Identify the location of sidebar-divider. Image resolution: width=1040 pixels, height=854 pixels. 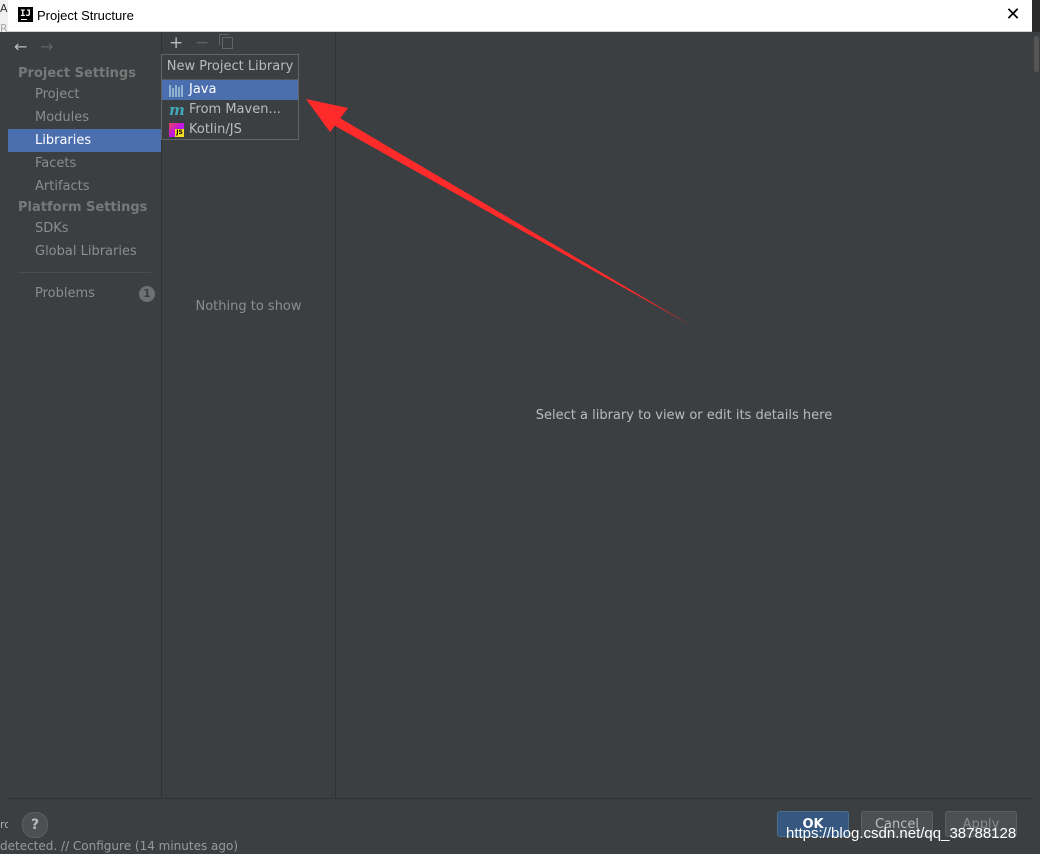
(84, 272).